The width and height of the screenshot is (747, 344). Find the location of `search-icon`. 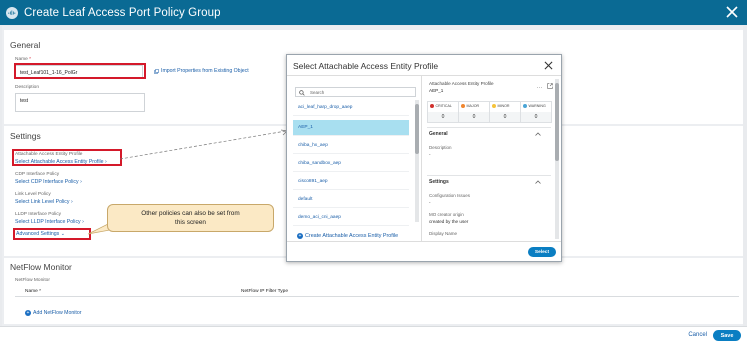

search-icon is located at coordinates (302, 93).